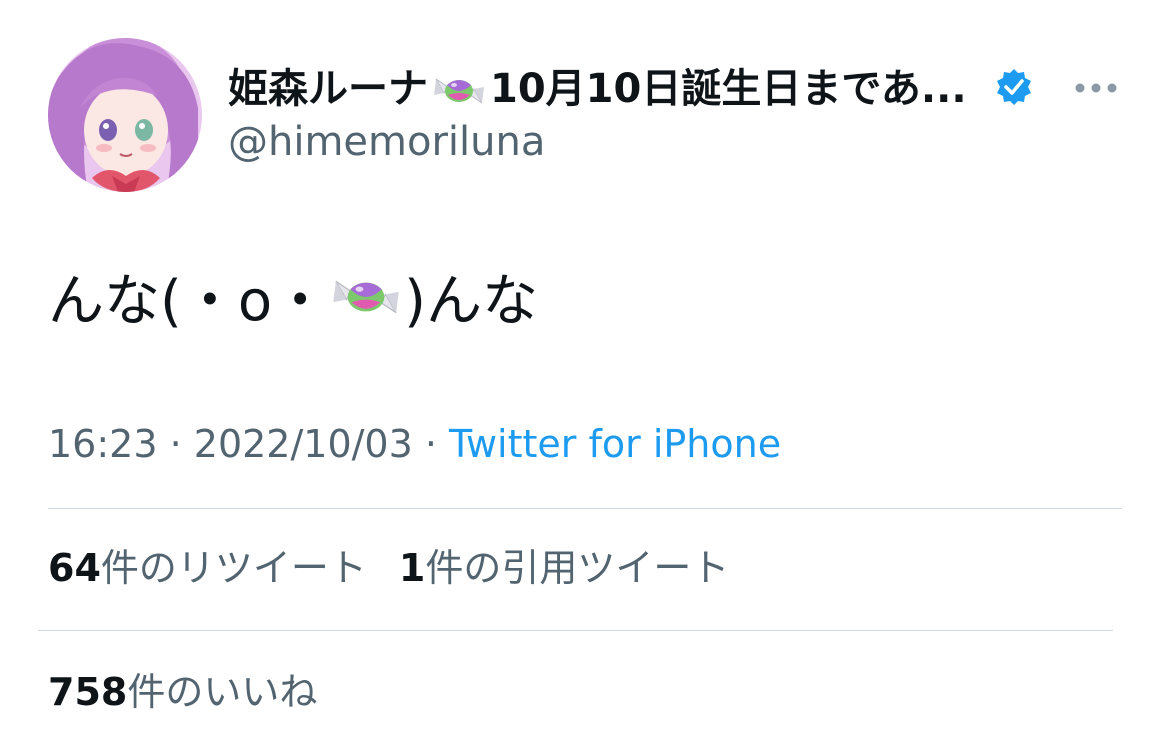 This screenshot has width=1170, height=733. What do you see at coordinates (328, 89) in the screenshot?
I see `display-name-prefix: 姫森ルーナ` at bounding box center [328, 89].